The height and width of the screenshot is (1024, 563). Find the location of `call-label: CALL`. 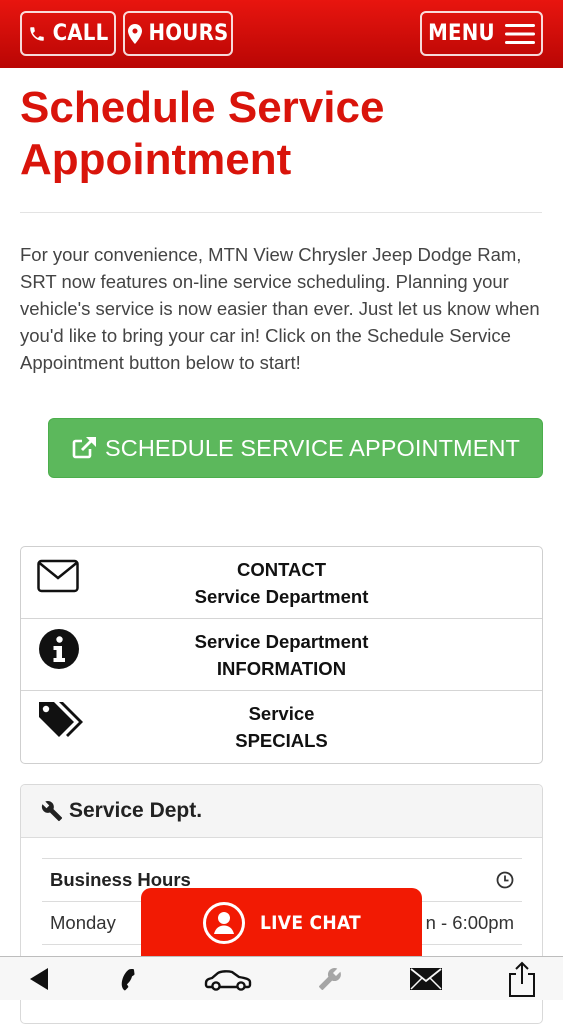

call-label: CALL is located at coordinates (80, 33).